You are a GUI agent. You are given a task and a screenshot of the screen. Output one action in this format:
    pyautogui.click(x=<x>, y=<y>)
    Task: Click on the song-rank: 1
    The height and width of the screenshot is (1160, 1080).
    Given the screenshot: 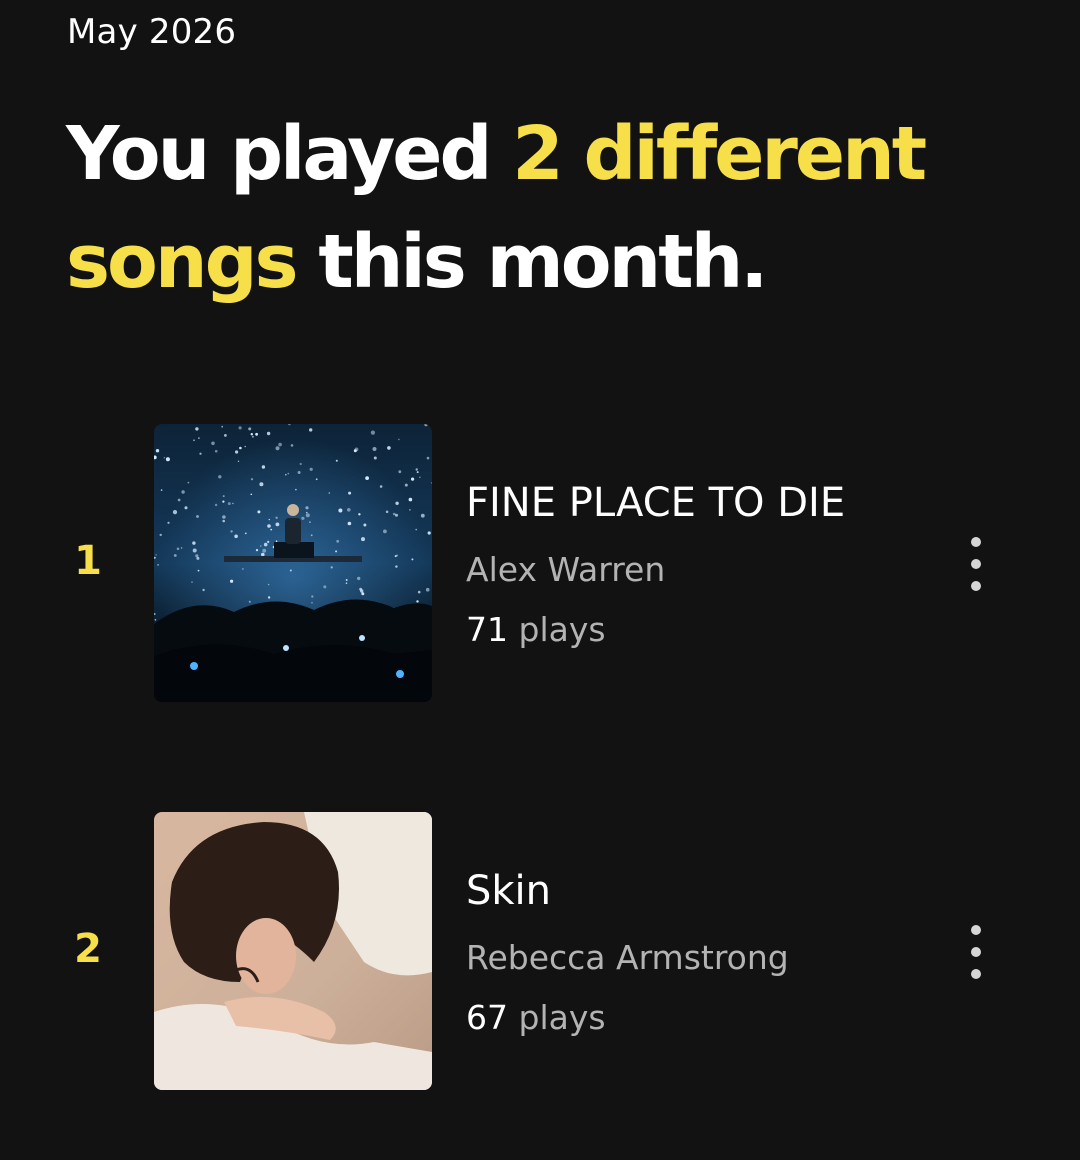 What is the action you would take?
    pyautogui.click(x=88, y=561)
    